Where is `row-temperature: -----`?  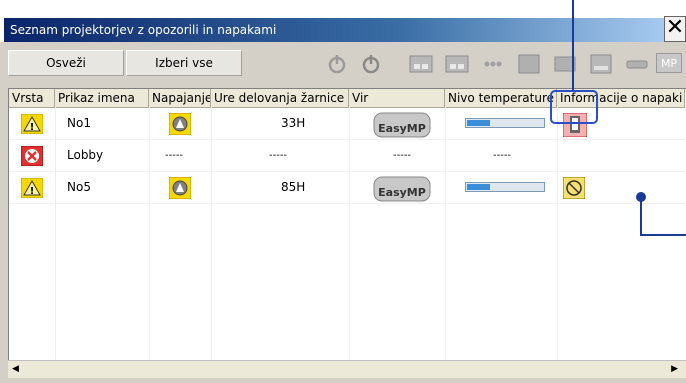
row-temperature: ----- is located at coordinates (502, 155).